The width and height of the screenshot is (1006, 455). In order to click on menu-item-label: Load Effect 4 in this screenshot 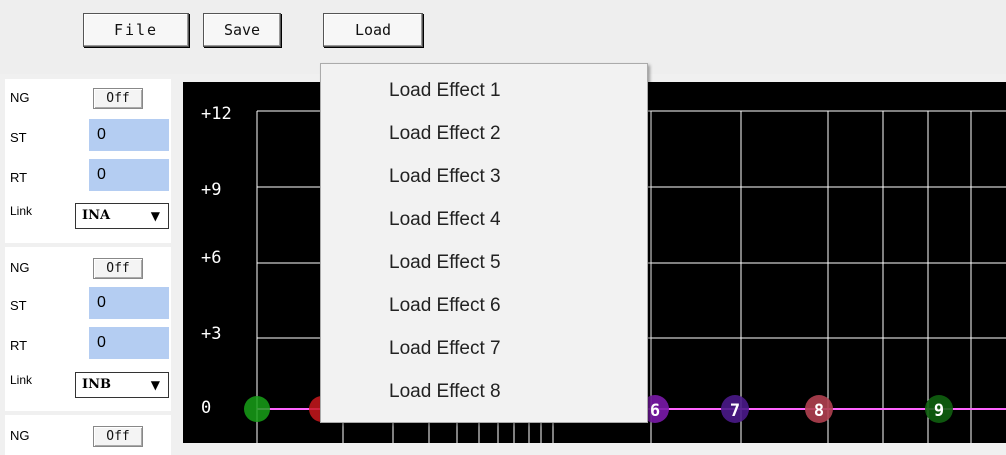, I will do `click(445, 219)`.